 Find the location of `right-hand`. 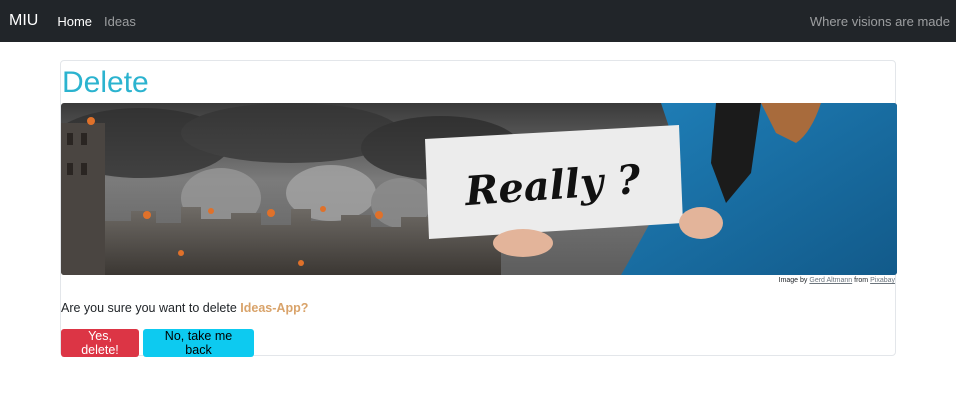

right-hand is located at coordinates (701, 223).